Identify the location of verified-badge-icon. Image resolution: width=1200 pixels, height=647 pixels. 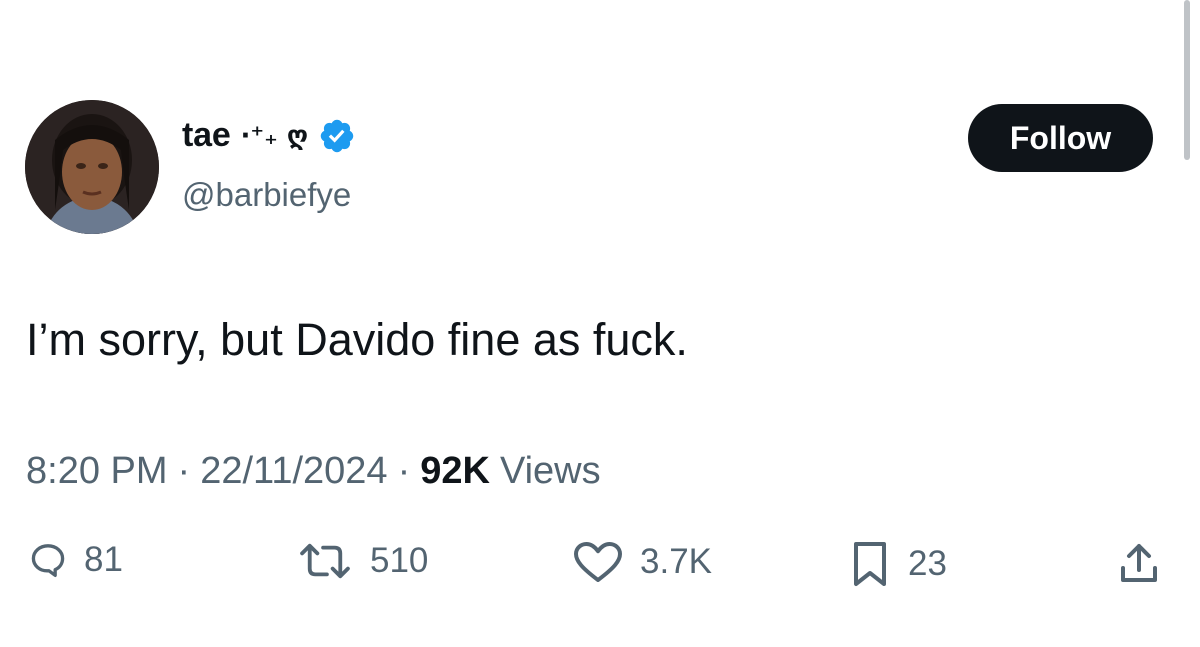
(337, 135).